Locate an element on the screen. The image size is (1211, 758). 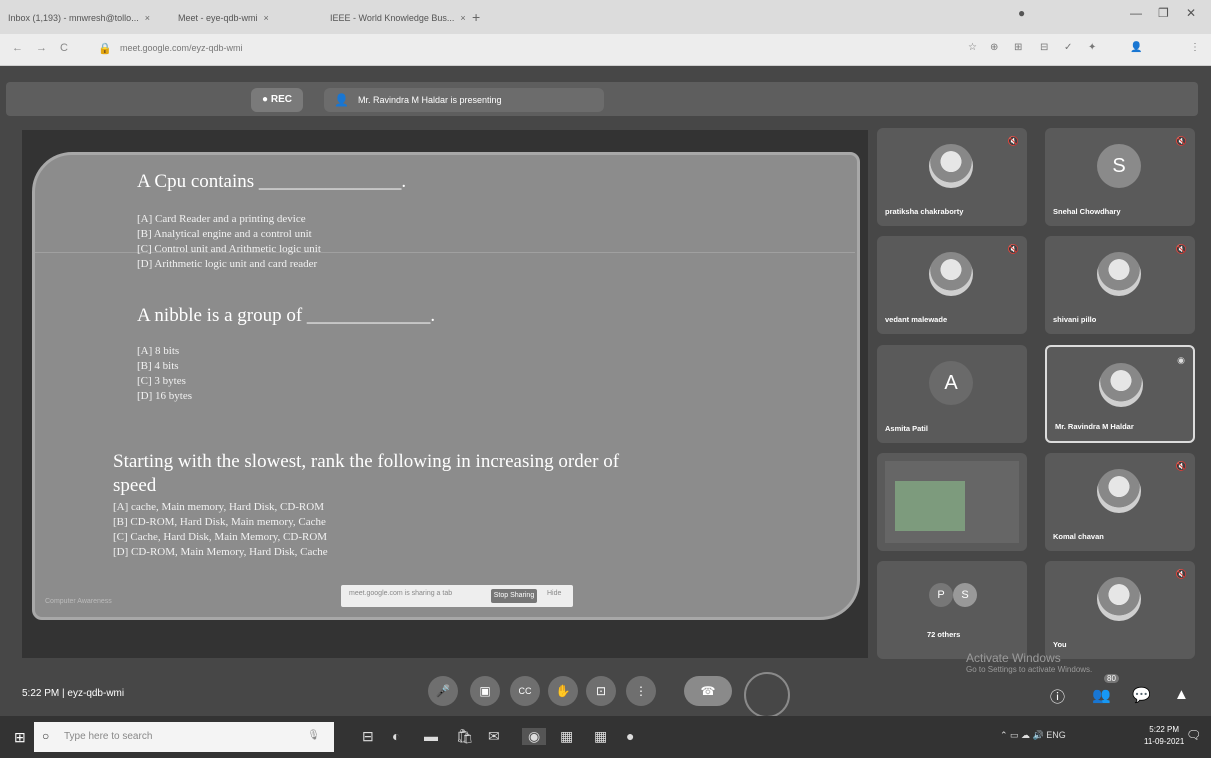
clock-date: 11-09-2021 is located at coordinates (1164, 741).